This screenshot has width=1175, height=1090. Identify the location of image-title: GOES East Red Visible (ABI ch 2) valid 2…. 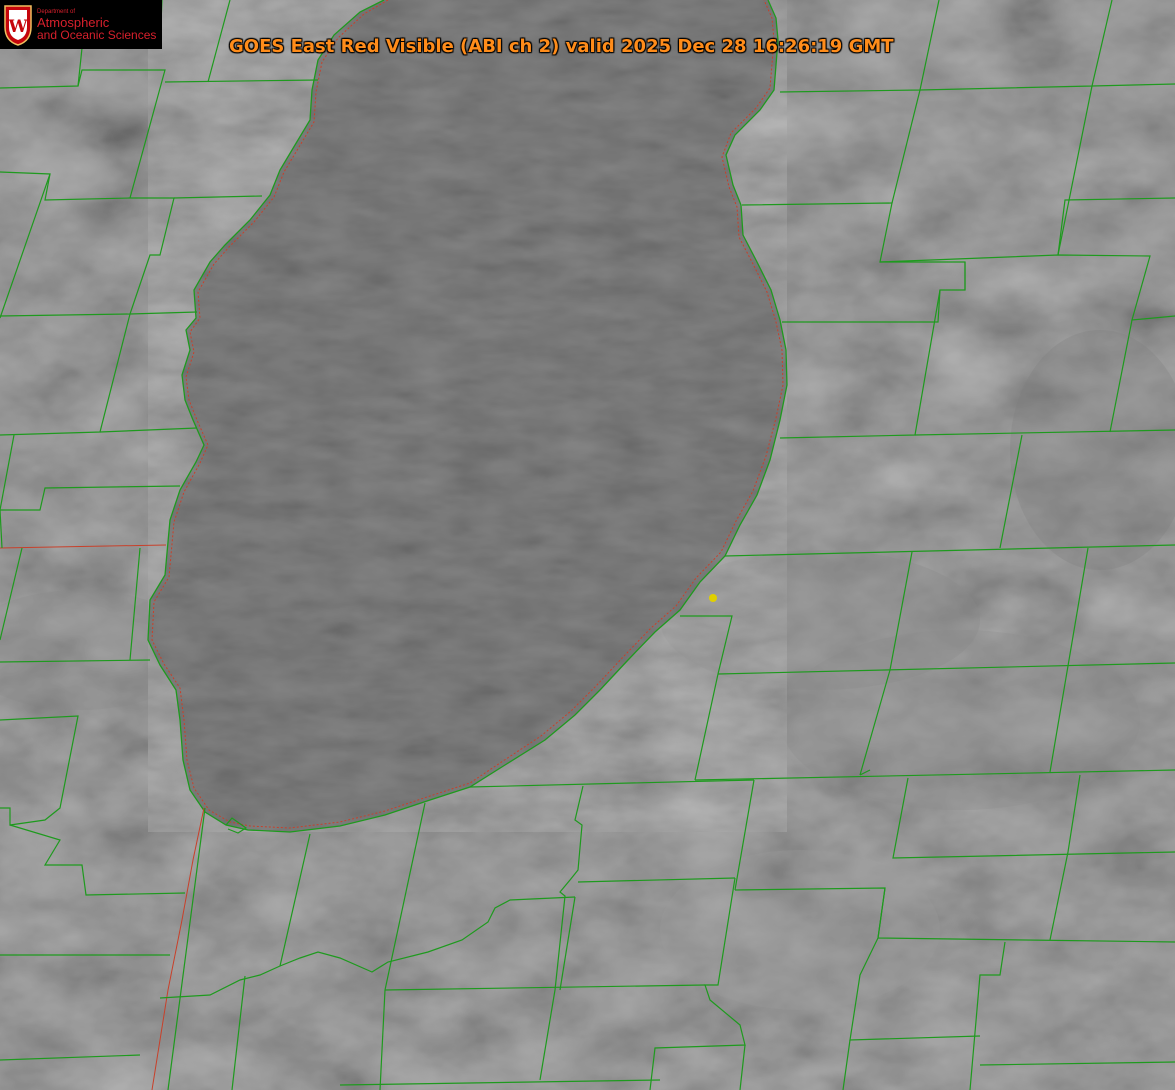
(561, 46).